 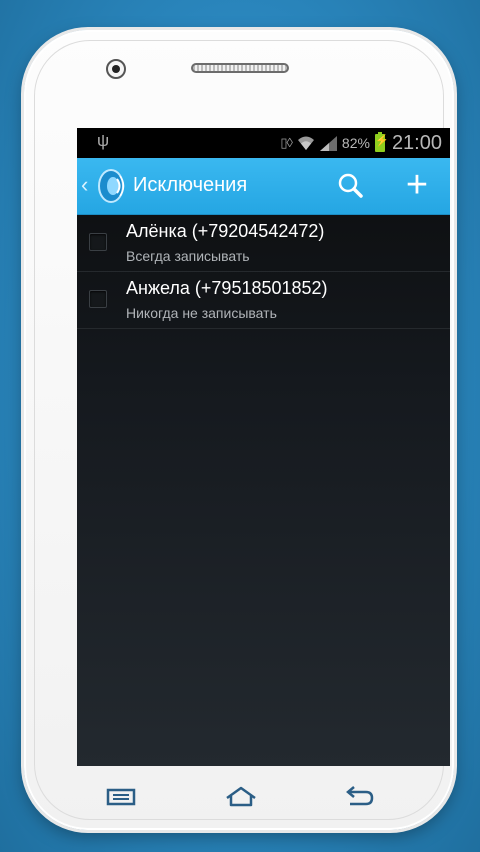 What do you see at coordinates (351, 186) in the screenshot?
I see `search-icon` at bounding box center [351, 186].